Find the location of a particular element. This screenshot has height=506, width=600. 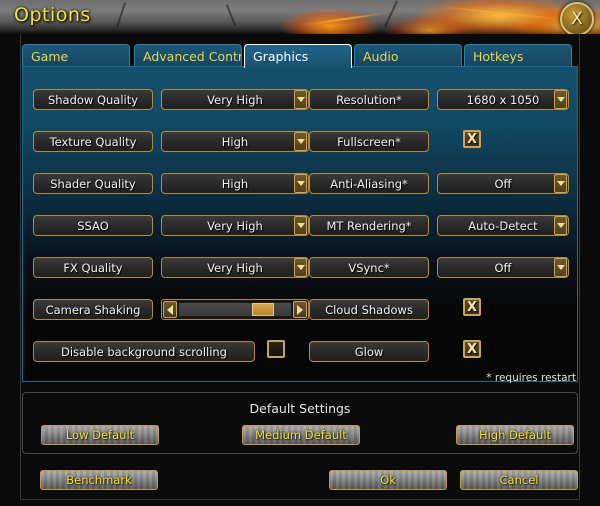

slider-thumb is located at coordinates (263, 309).